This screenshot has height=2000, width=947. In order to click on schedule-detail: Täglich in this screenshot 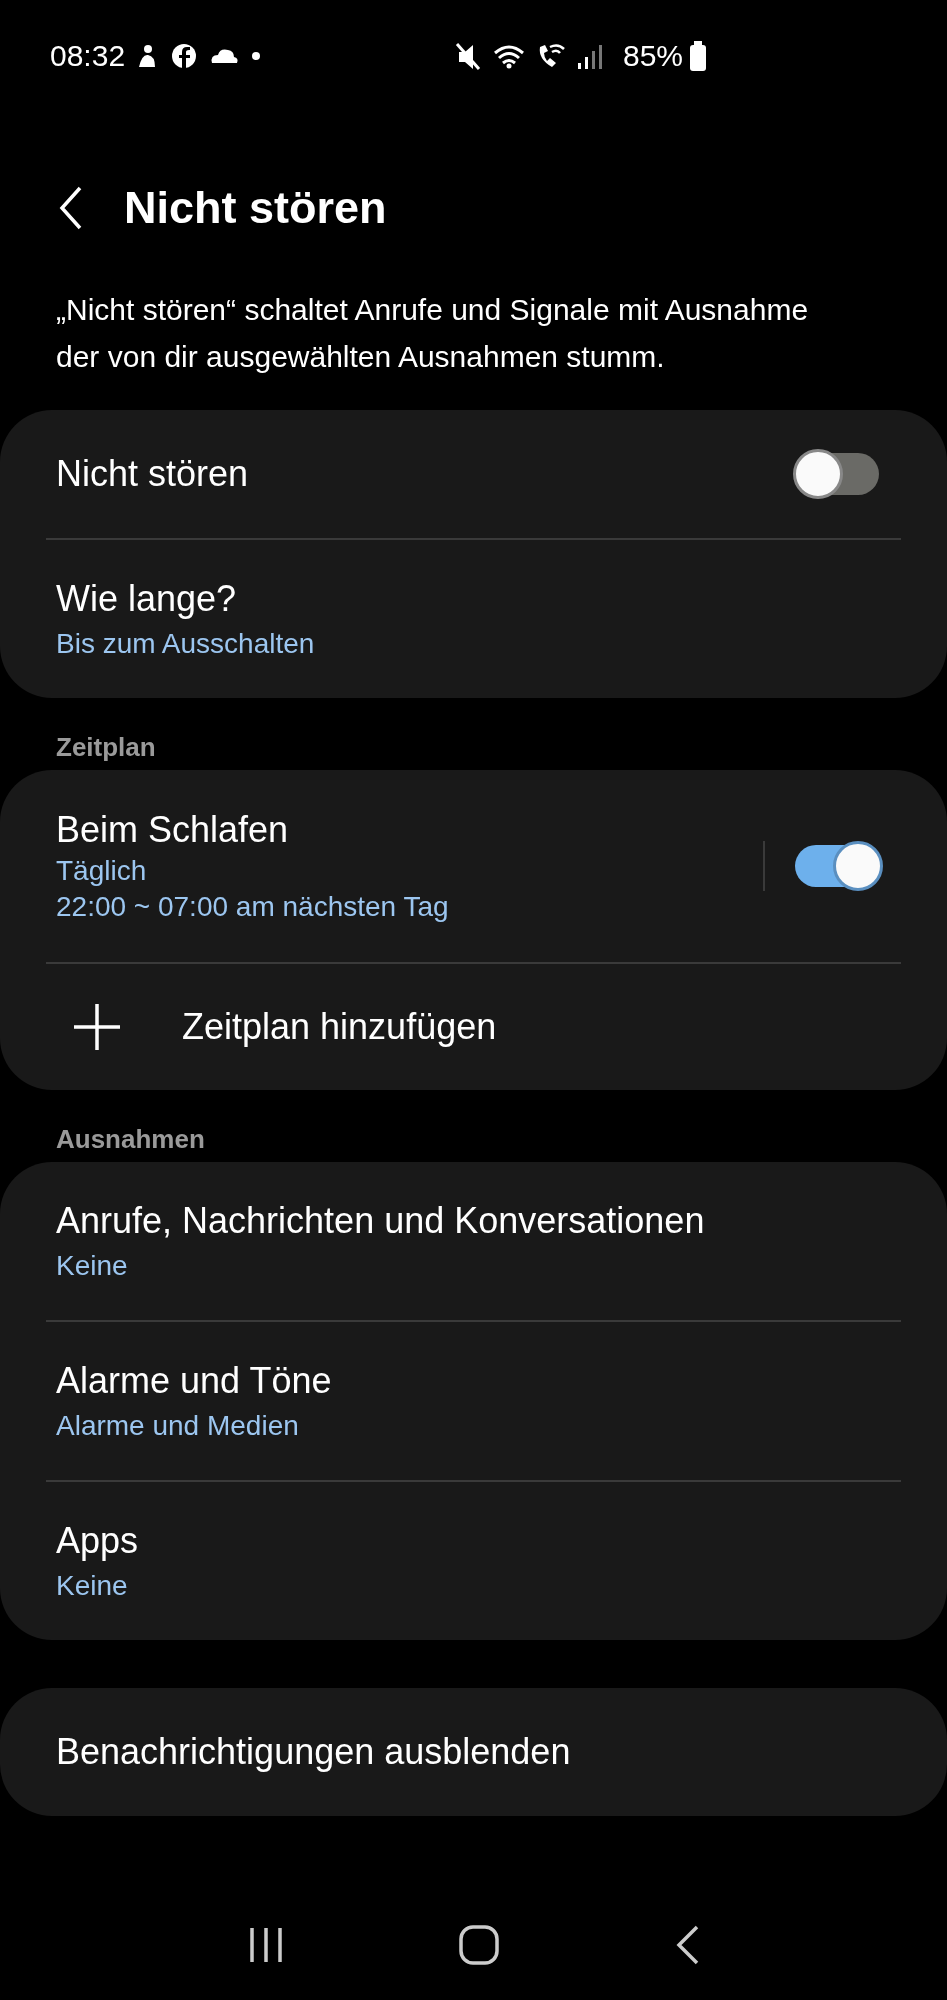, I will do `click(102, 871)`.